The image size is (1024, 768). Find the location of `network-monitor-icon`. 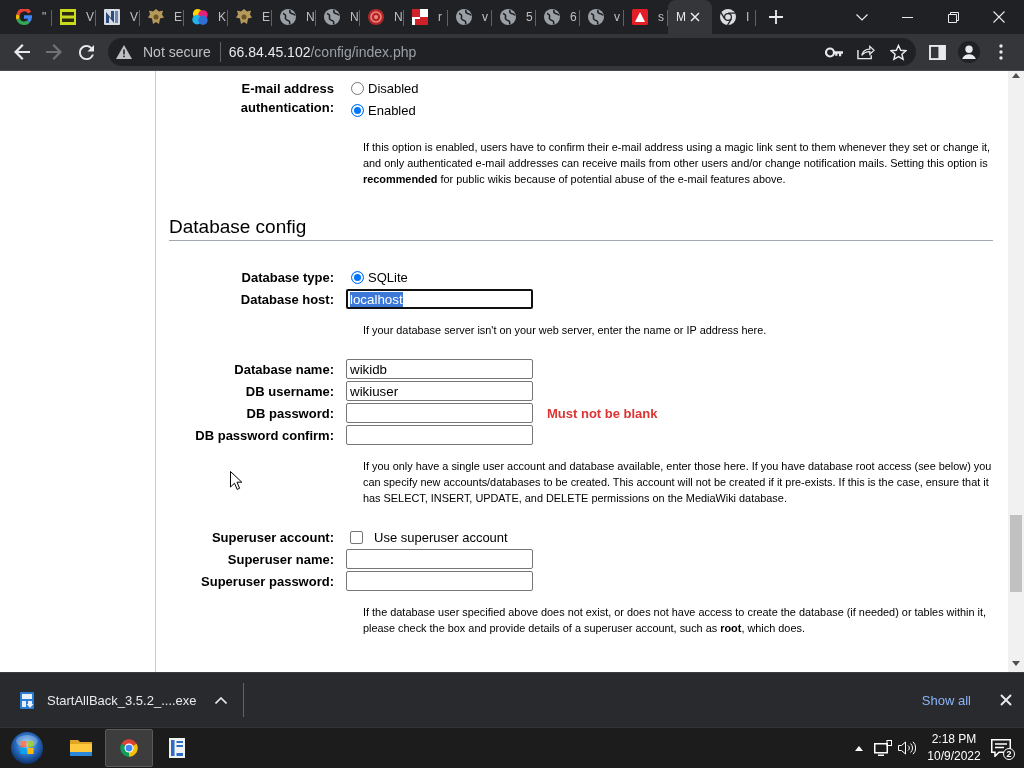

network-monitor-icon is located at coordinates (883, 748).